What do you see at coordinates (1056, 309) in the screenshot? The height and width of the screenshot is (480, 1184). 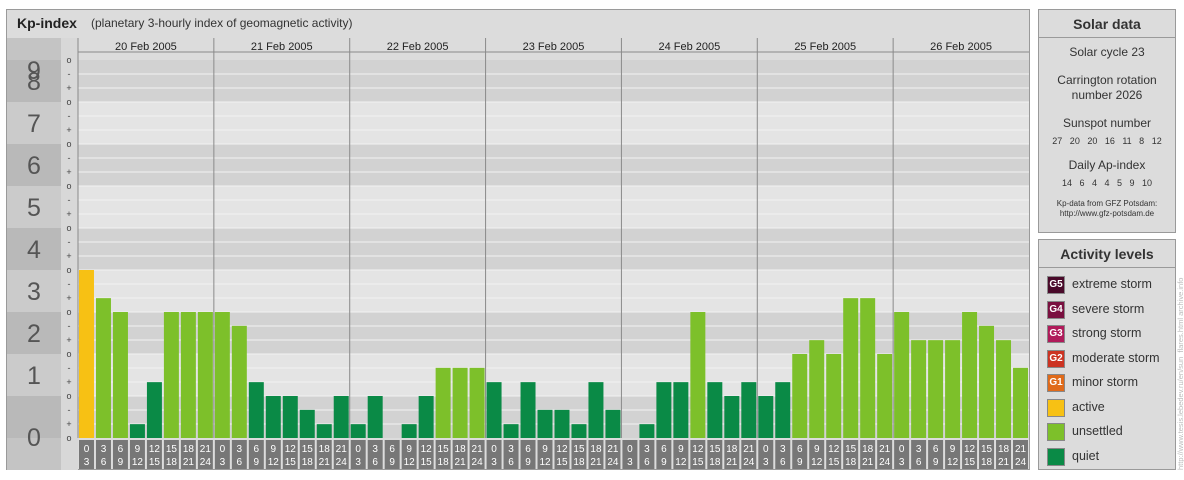 I see `legend-swatch: G4` at bounding box center [1056, 309].